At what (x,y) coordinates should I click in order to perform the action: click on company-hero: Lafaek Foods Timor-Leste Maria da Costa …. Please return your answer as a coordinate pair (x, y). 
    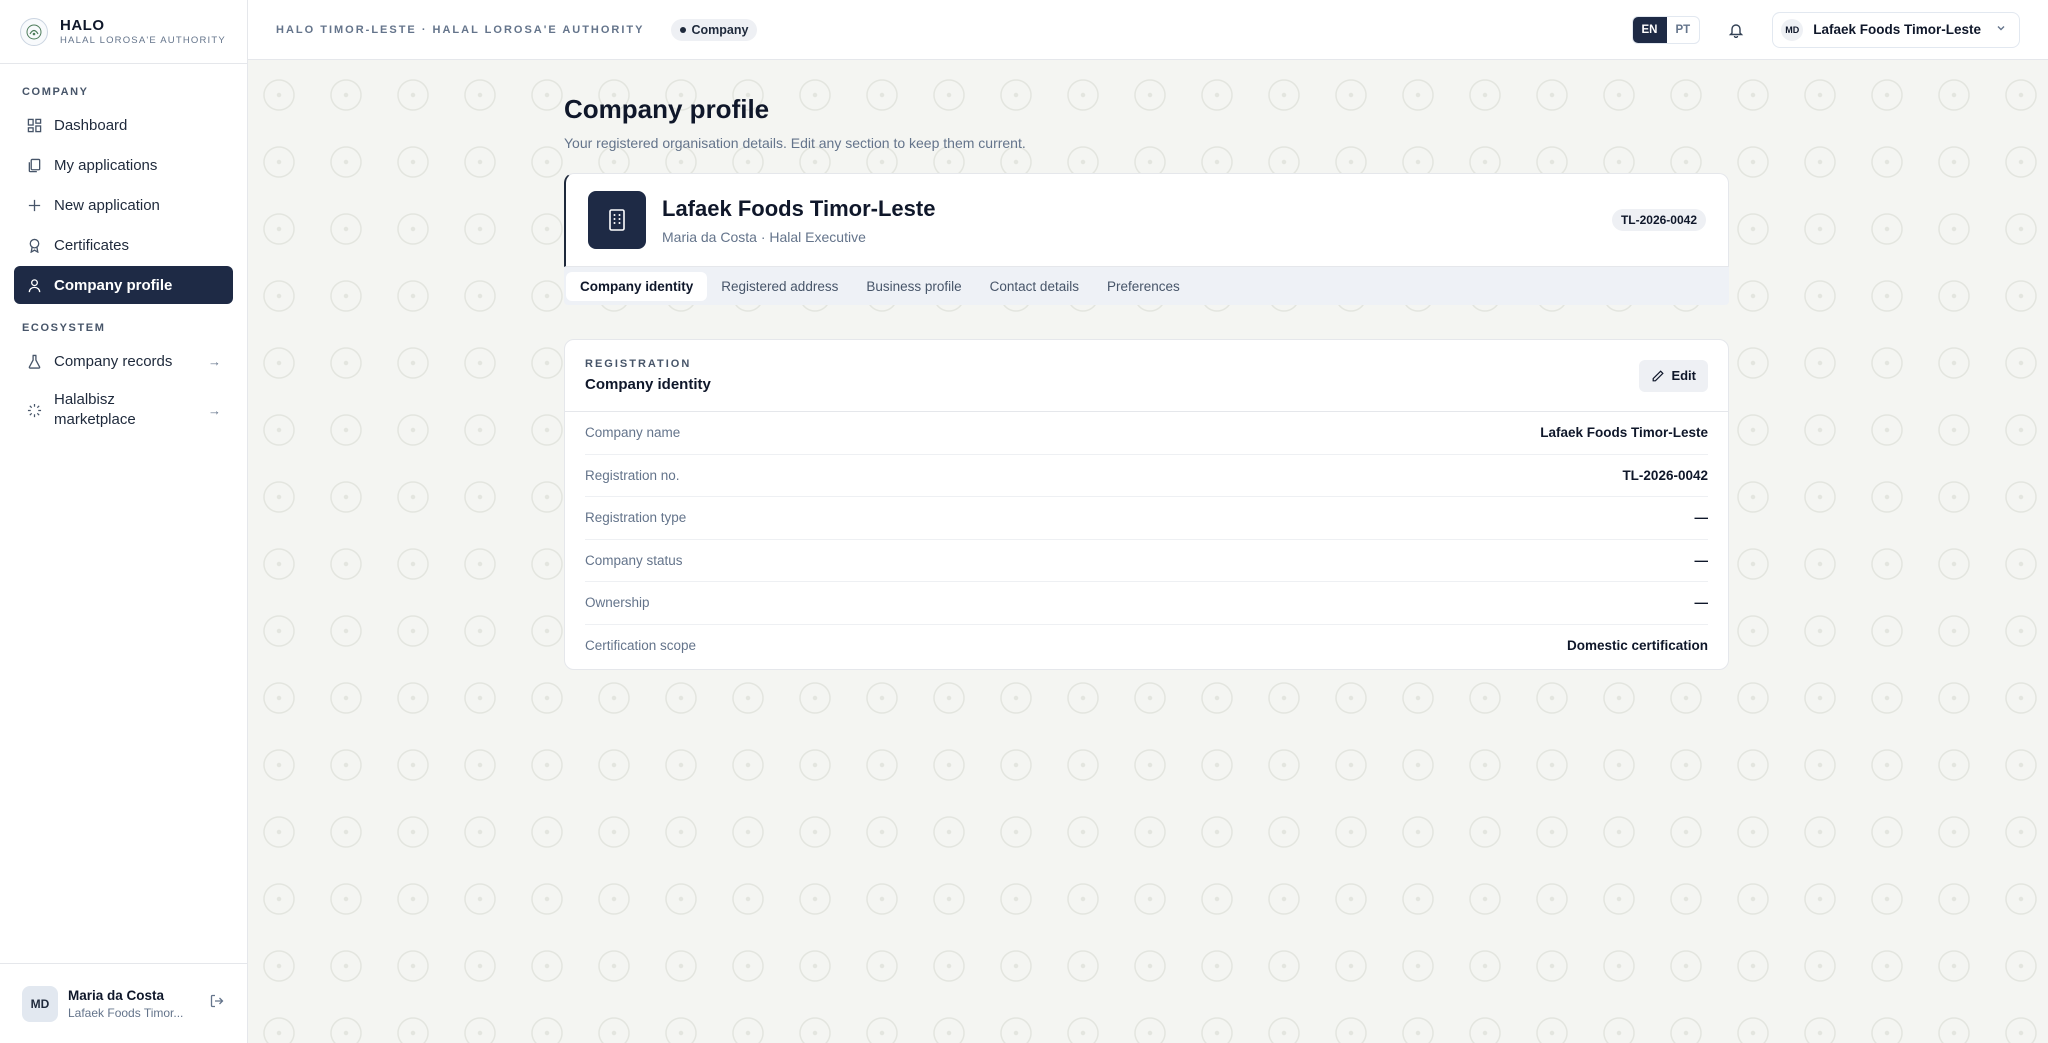
    Looking at the image, I should click on (1146, 220).